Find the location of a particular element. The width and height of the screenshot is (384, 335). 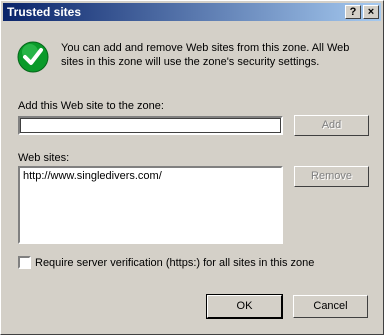

require-verification-checkbox is located at coordinates (24, 262).